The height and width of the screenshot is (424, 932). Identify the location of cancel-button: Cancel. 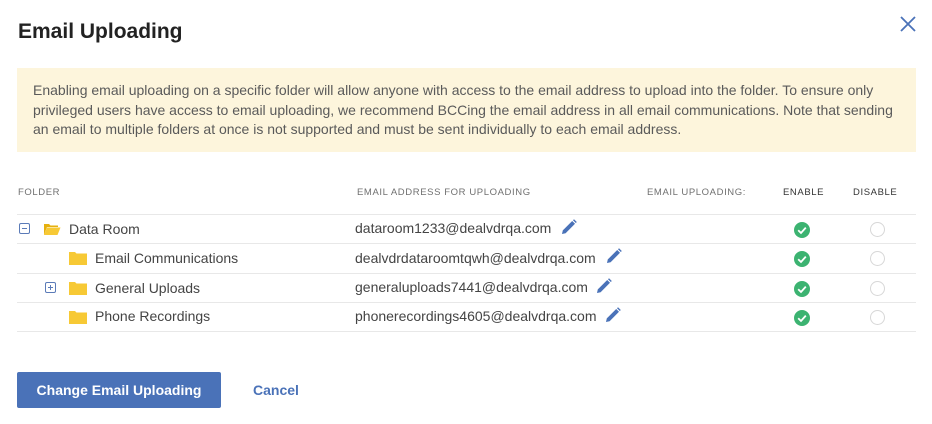
(276, 390).